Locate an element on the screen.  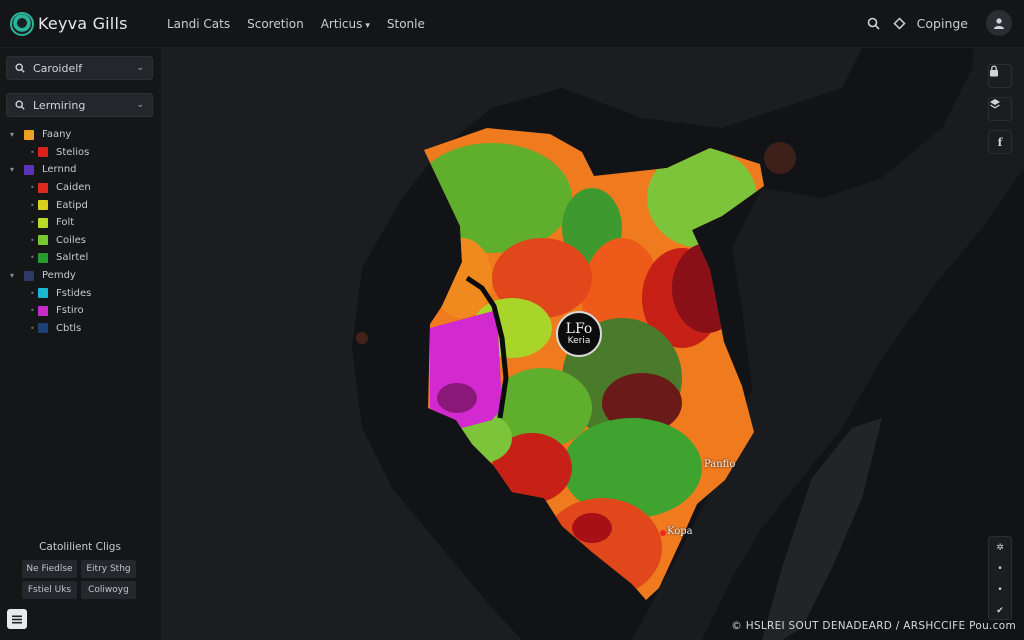
layer-item: • Fstiro is located at coordinates (82, 311).